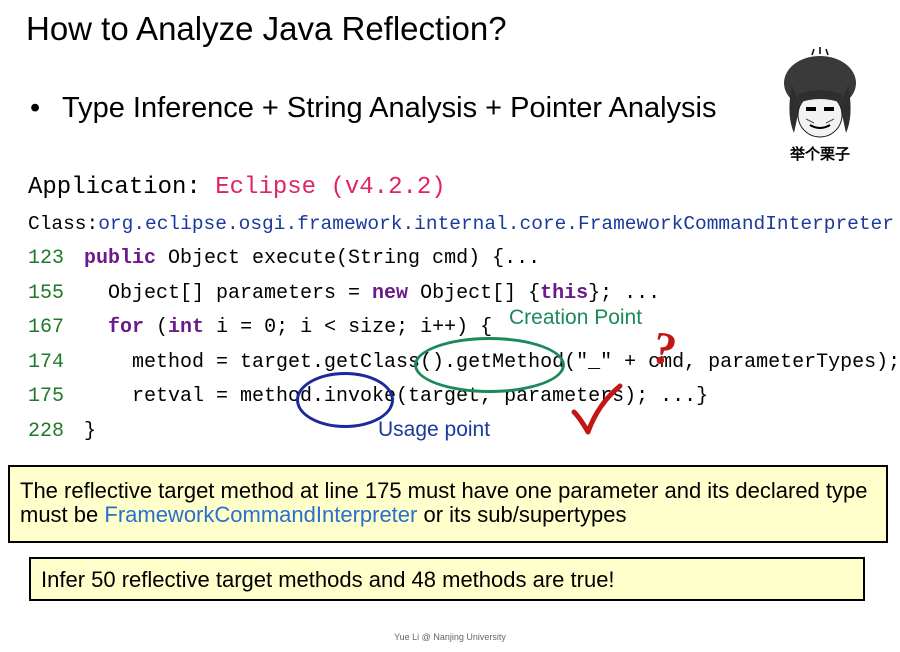  Describe the element at coordinates (126, 327) in the screenshot. I see `code-keyword: for` at that location.